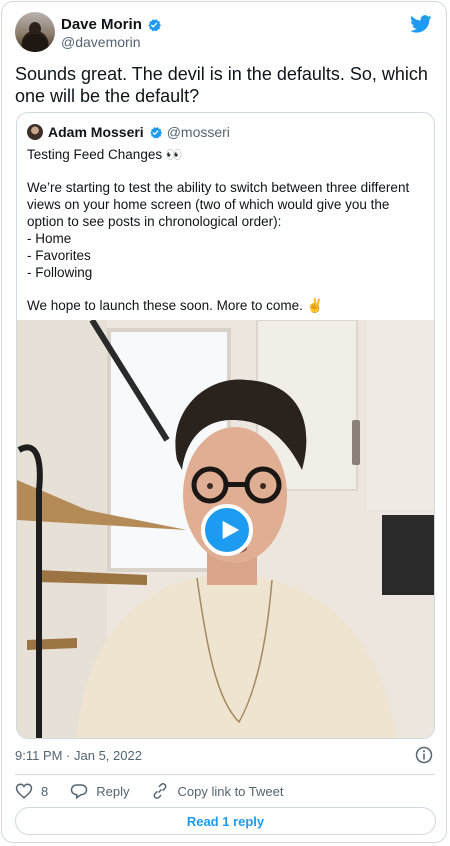  I want to click on play-icon, so click(231, 530).